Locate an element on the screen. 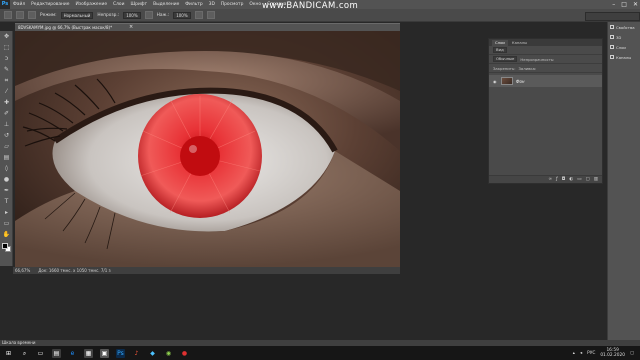 This screenshot has width=640, height=360. 3d-icon is located at coordinates (612, 37).